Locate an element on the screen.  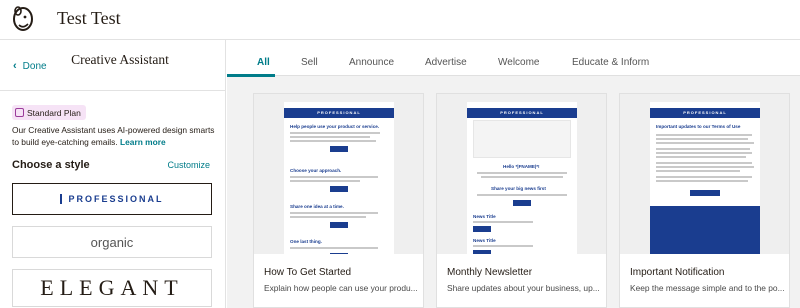
lock-icon is located at coordinates (19, 112).